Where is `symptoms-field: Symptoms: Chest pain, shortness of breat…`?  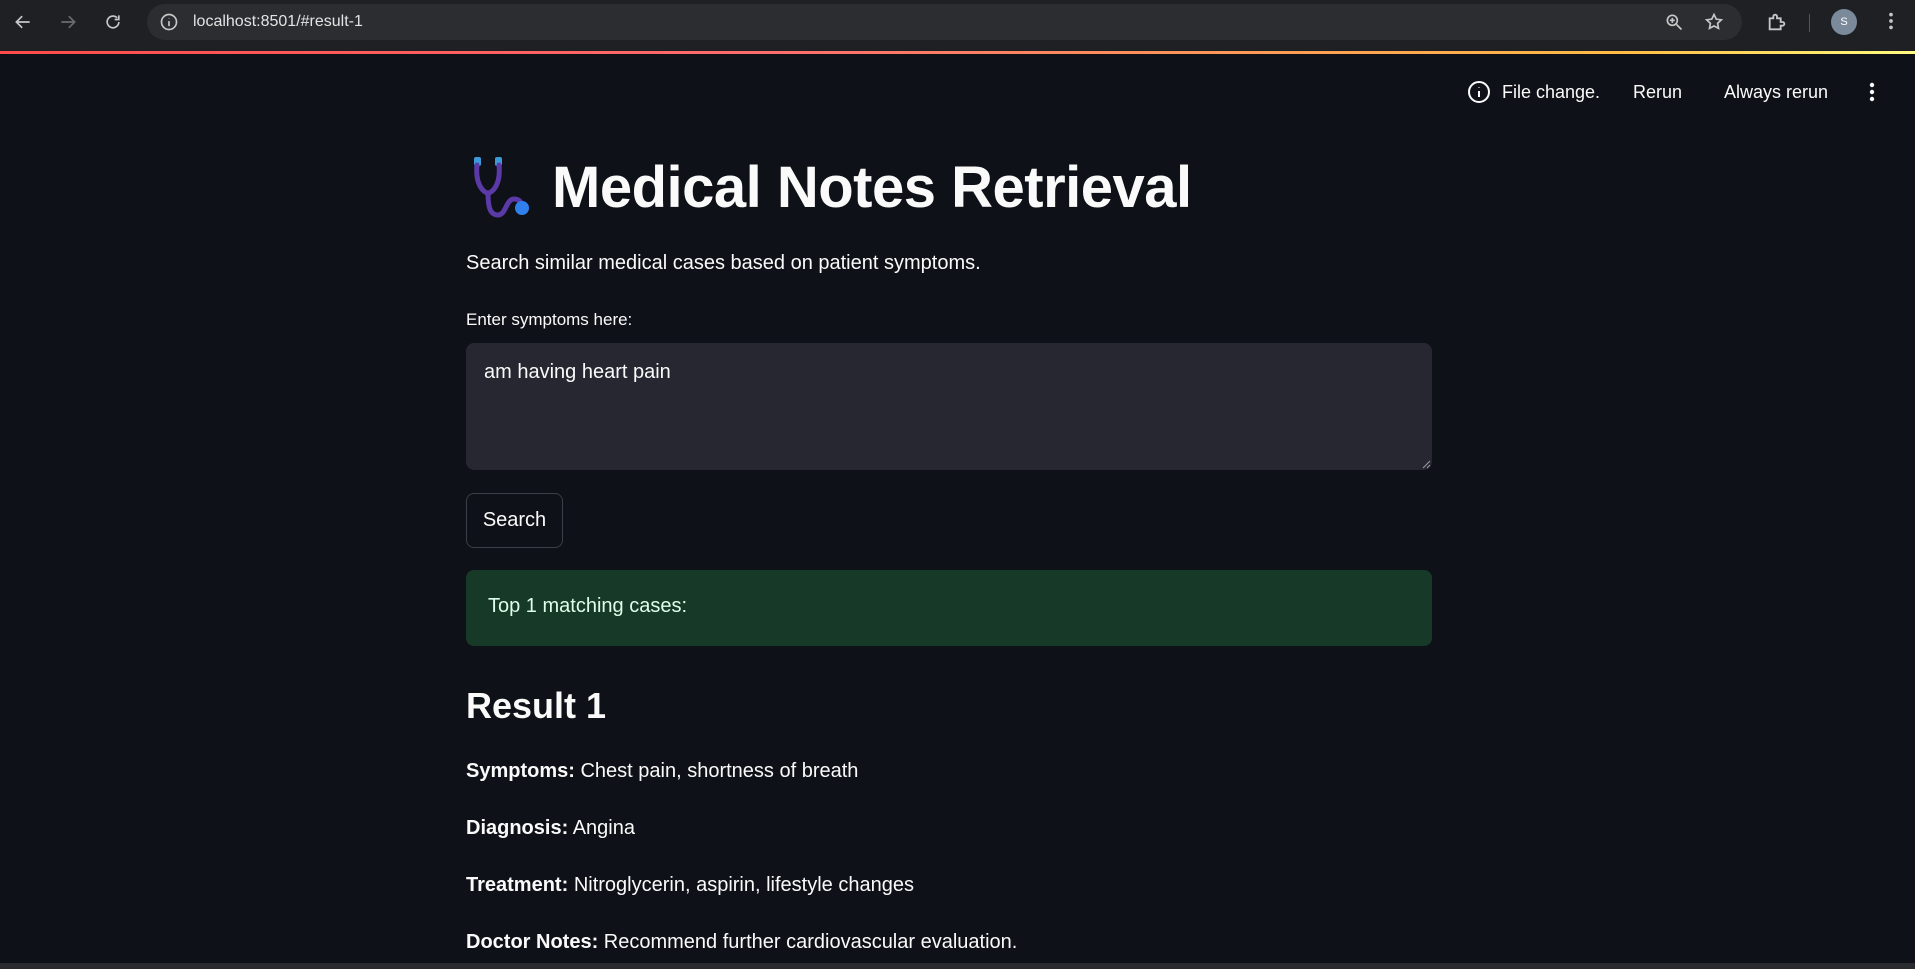 symptoms-field: Symptoms: Chest pain, shortness of breat… is located at coordinates (662, 771).